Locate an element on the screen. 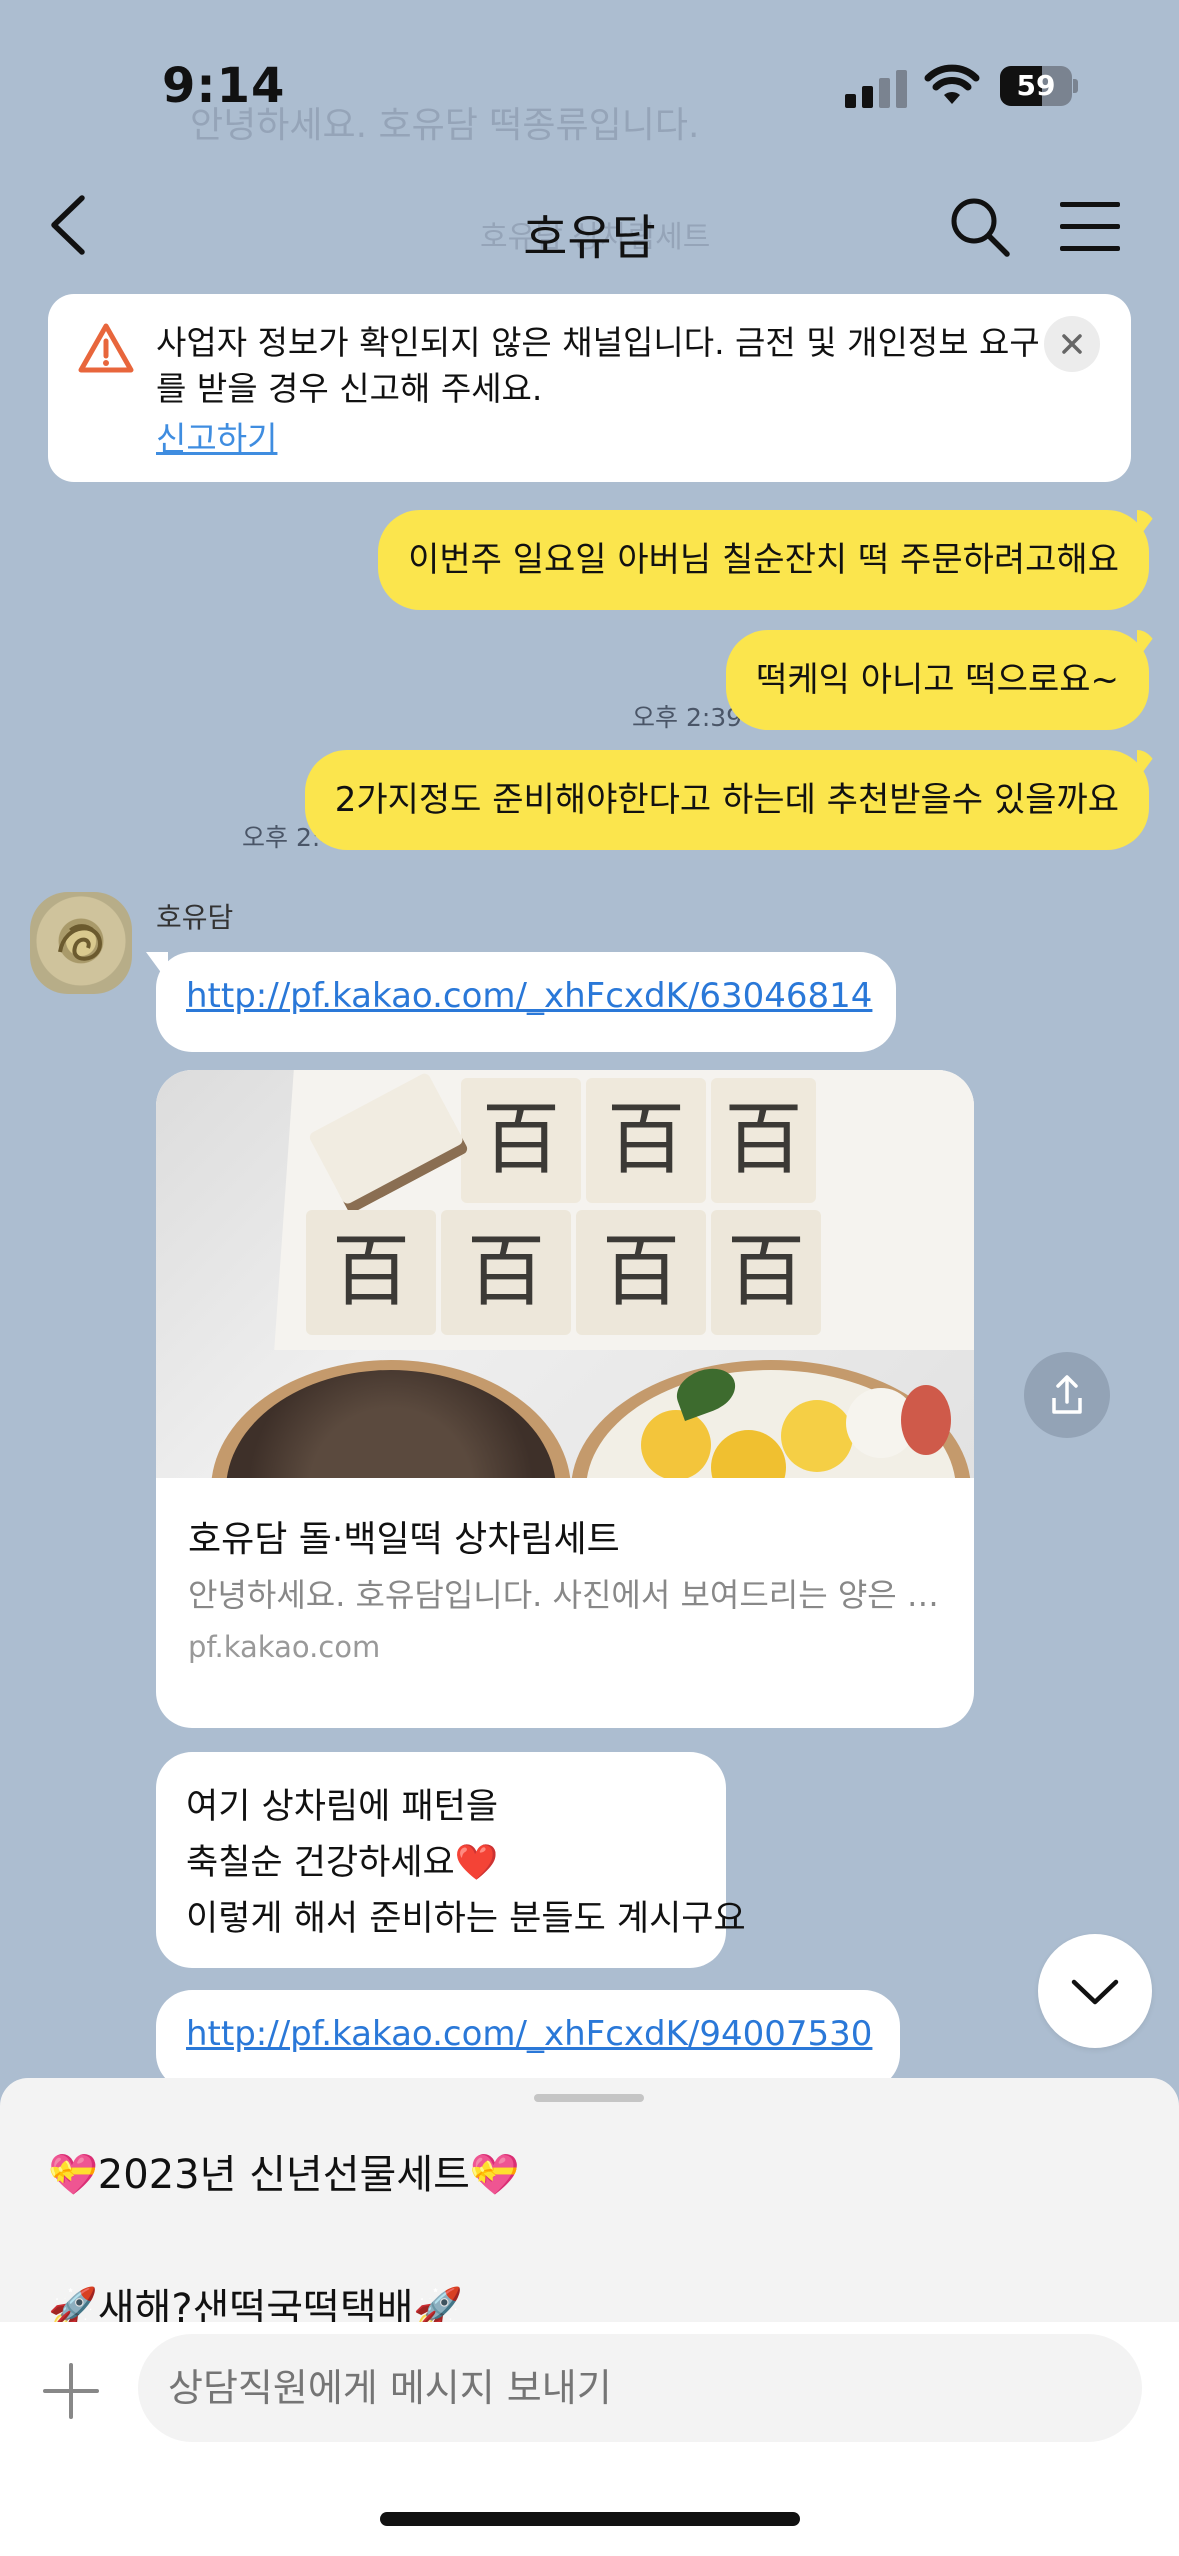 This screenshot has height=2556, width=1179. red-rice-cake is located at coordinates (926, 1420).